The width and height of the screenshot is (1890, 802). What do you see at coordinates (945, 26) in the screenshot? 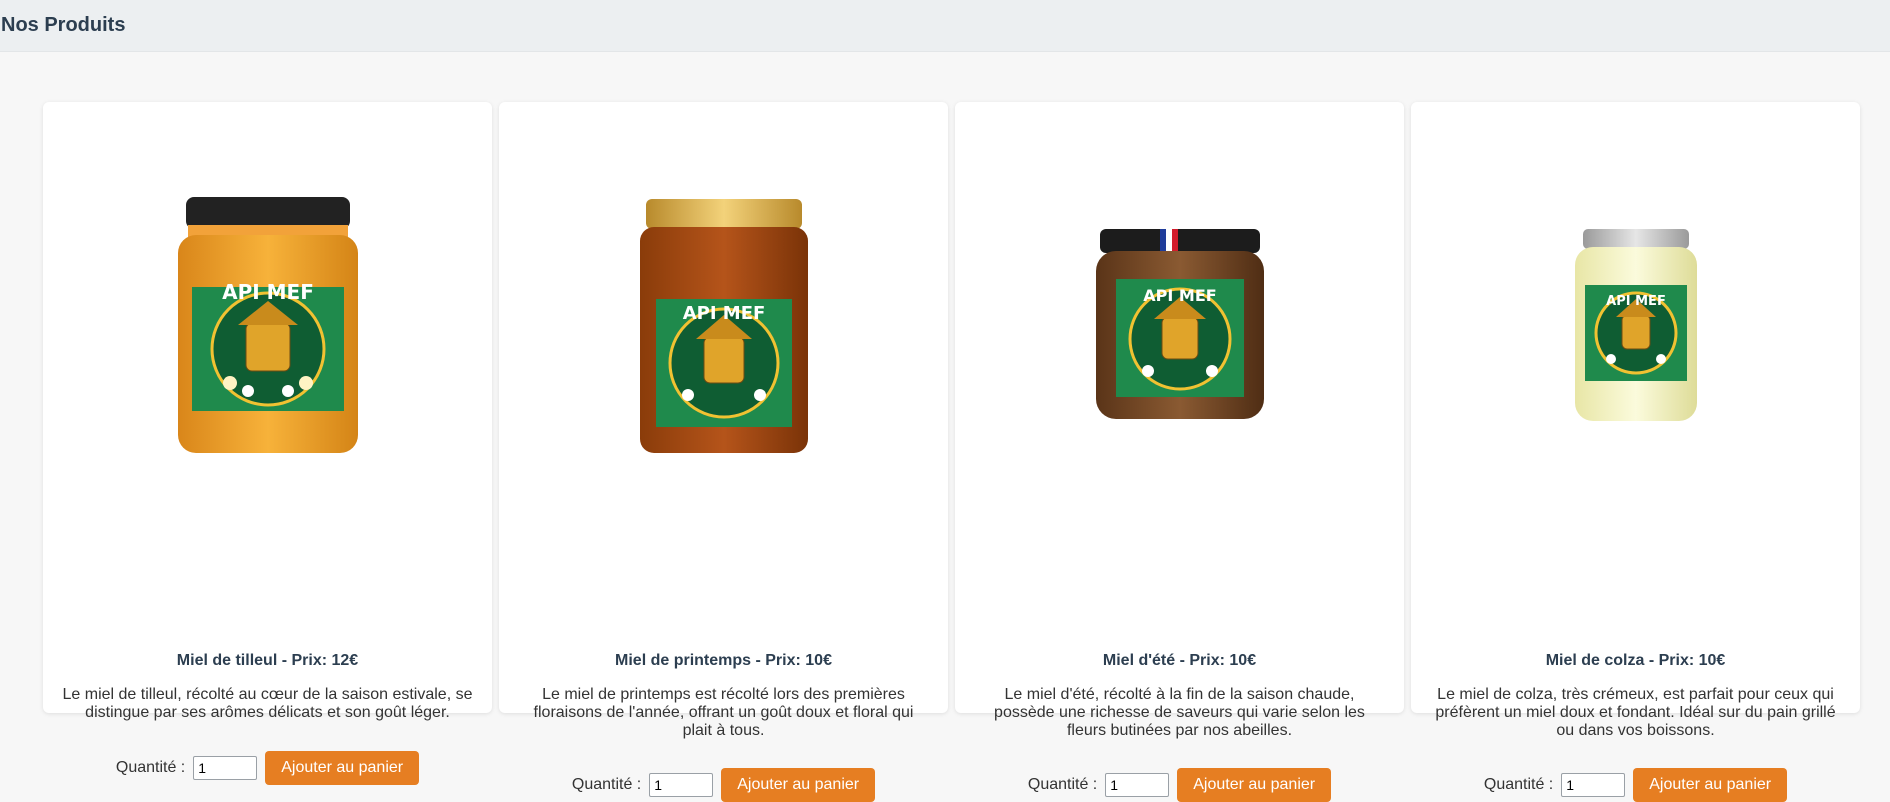
I see `top-bar: Nos Produits` at bounding box center [945, 26].